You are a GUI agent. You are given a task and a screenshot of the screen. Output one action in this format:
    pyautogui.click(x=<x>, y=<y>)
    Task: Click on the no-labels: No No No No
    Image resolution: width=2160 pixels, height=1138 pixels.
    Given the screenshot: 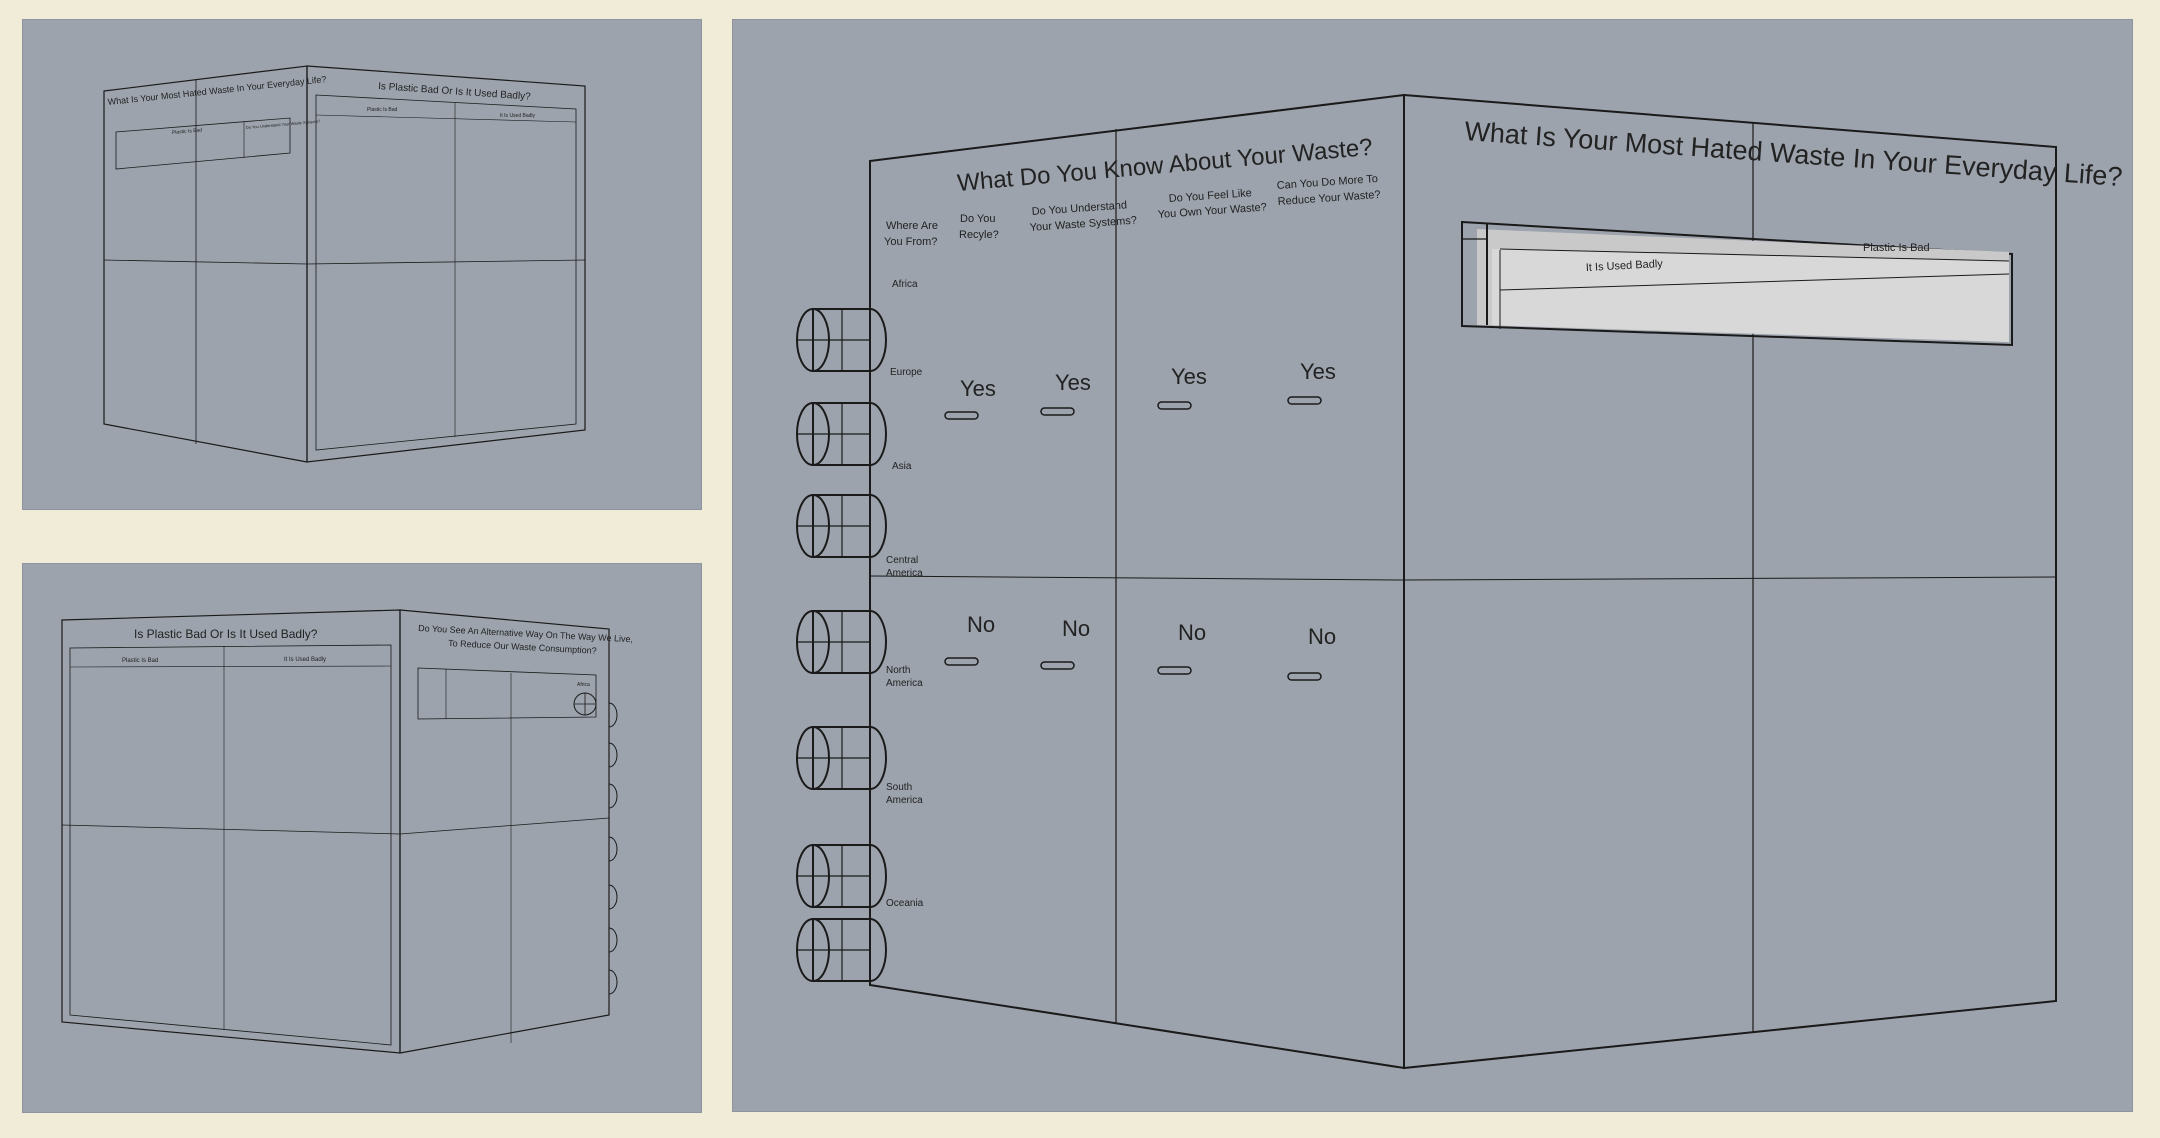 What is the action you would take?
    pyautogui.click(x=1151, y=630)
    